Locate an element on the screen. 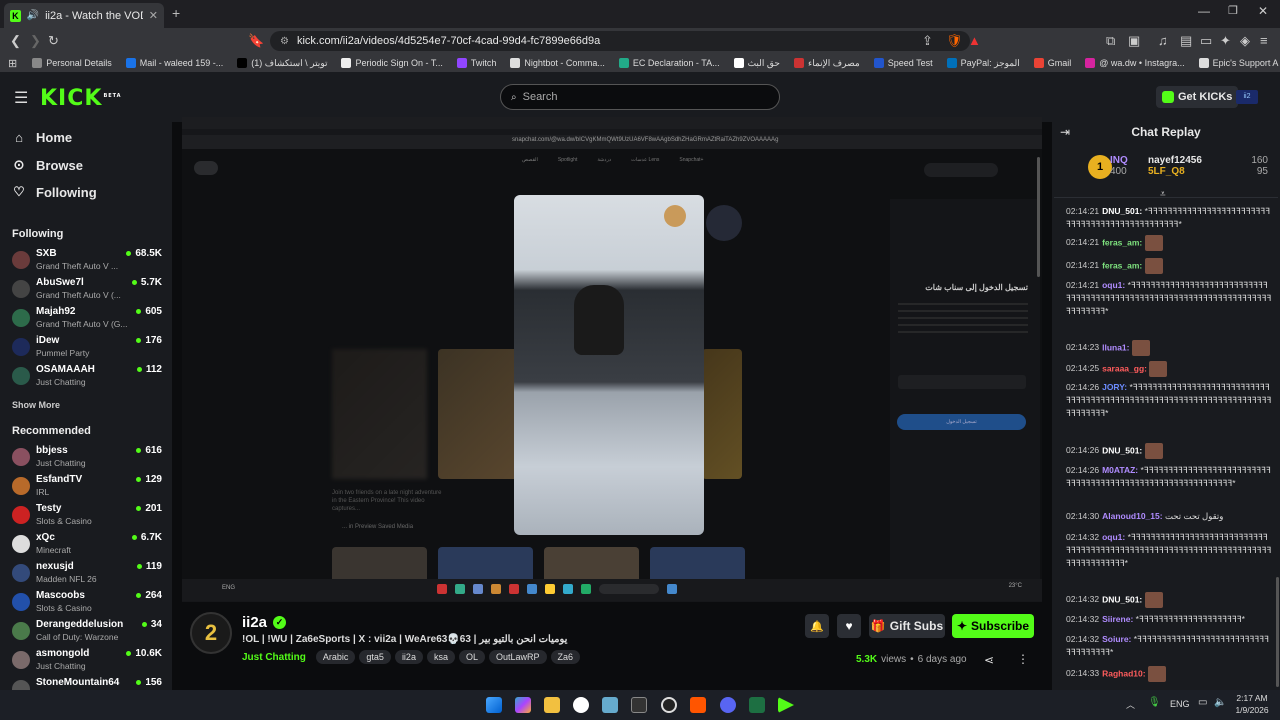  volume-icon: 🔈 is located at coordinates (1220, 702).